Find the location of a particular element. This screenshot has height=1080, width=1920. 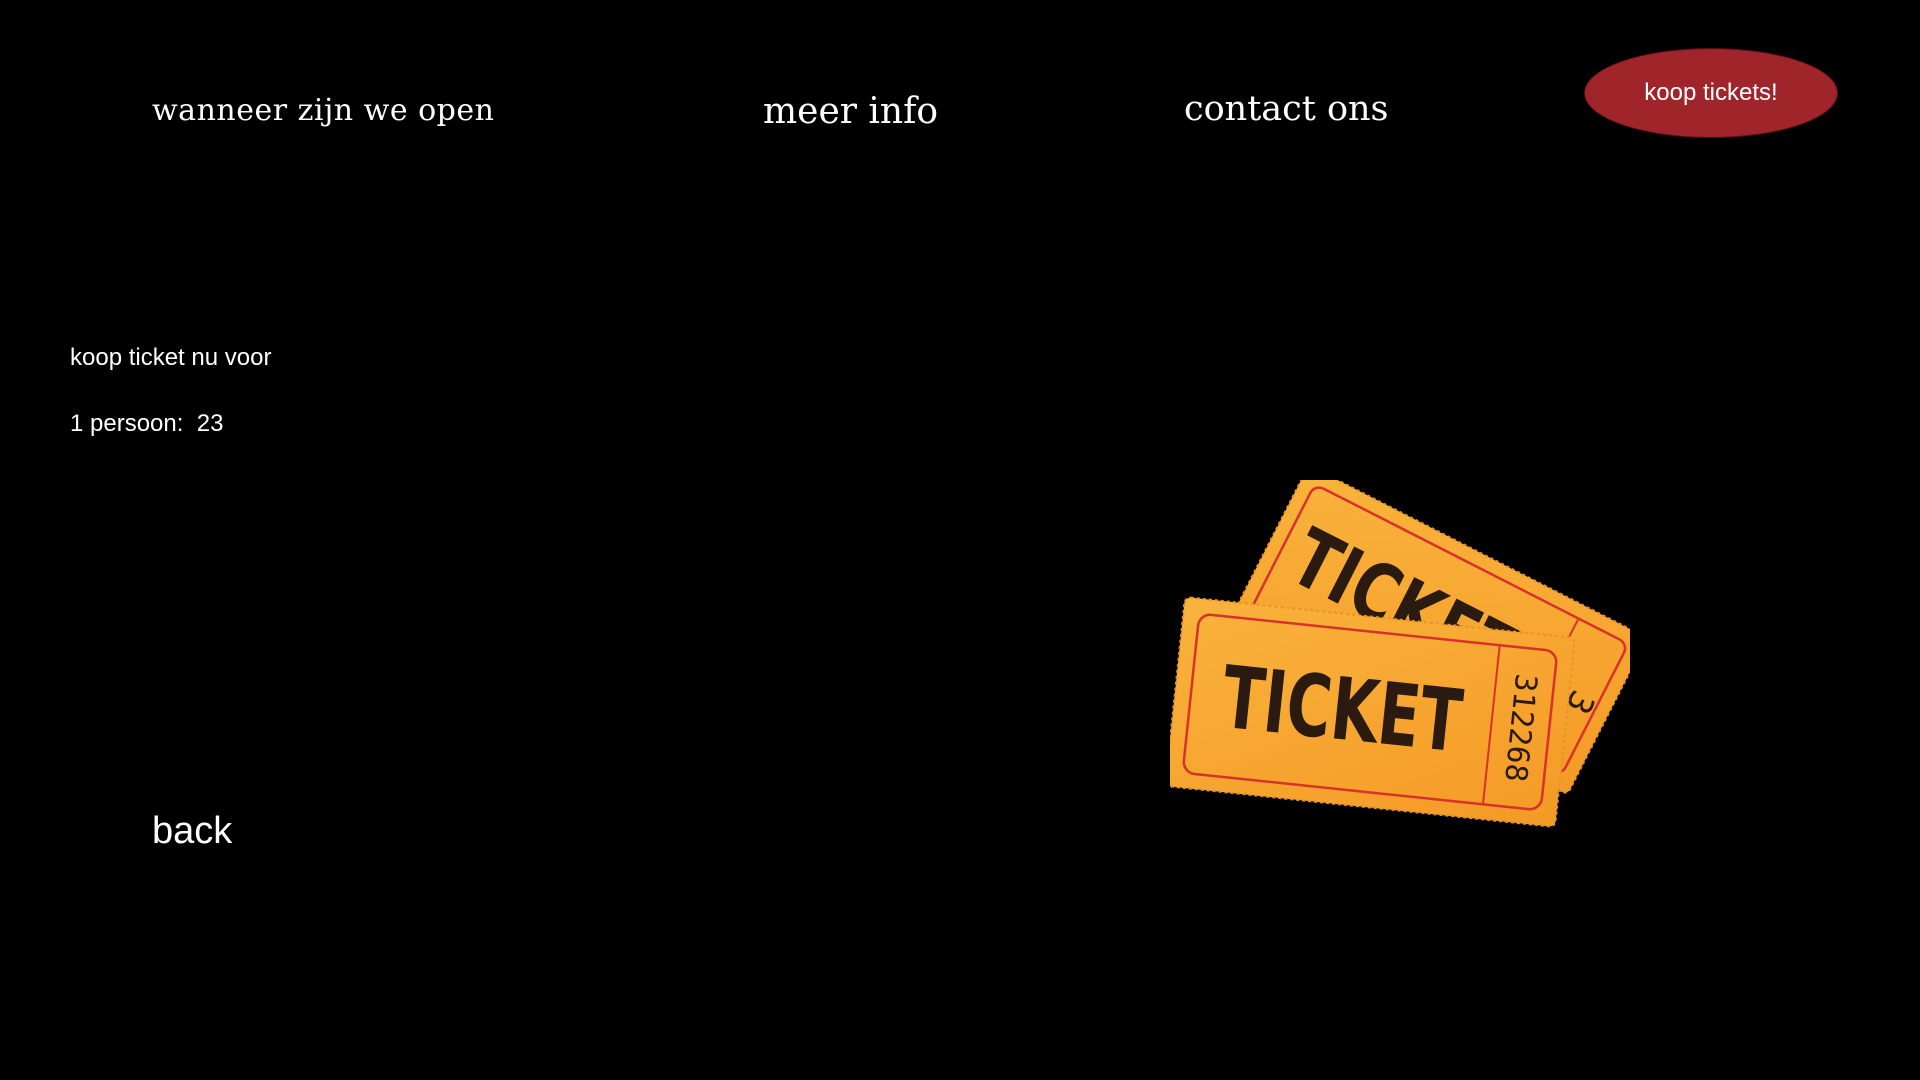

buy-tickets-label: koop tickets! is located at coordinates (1711, 92).